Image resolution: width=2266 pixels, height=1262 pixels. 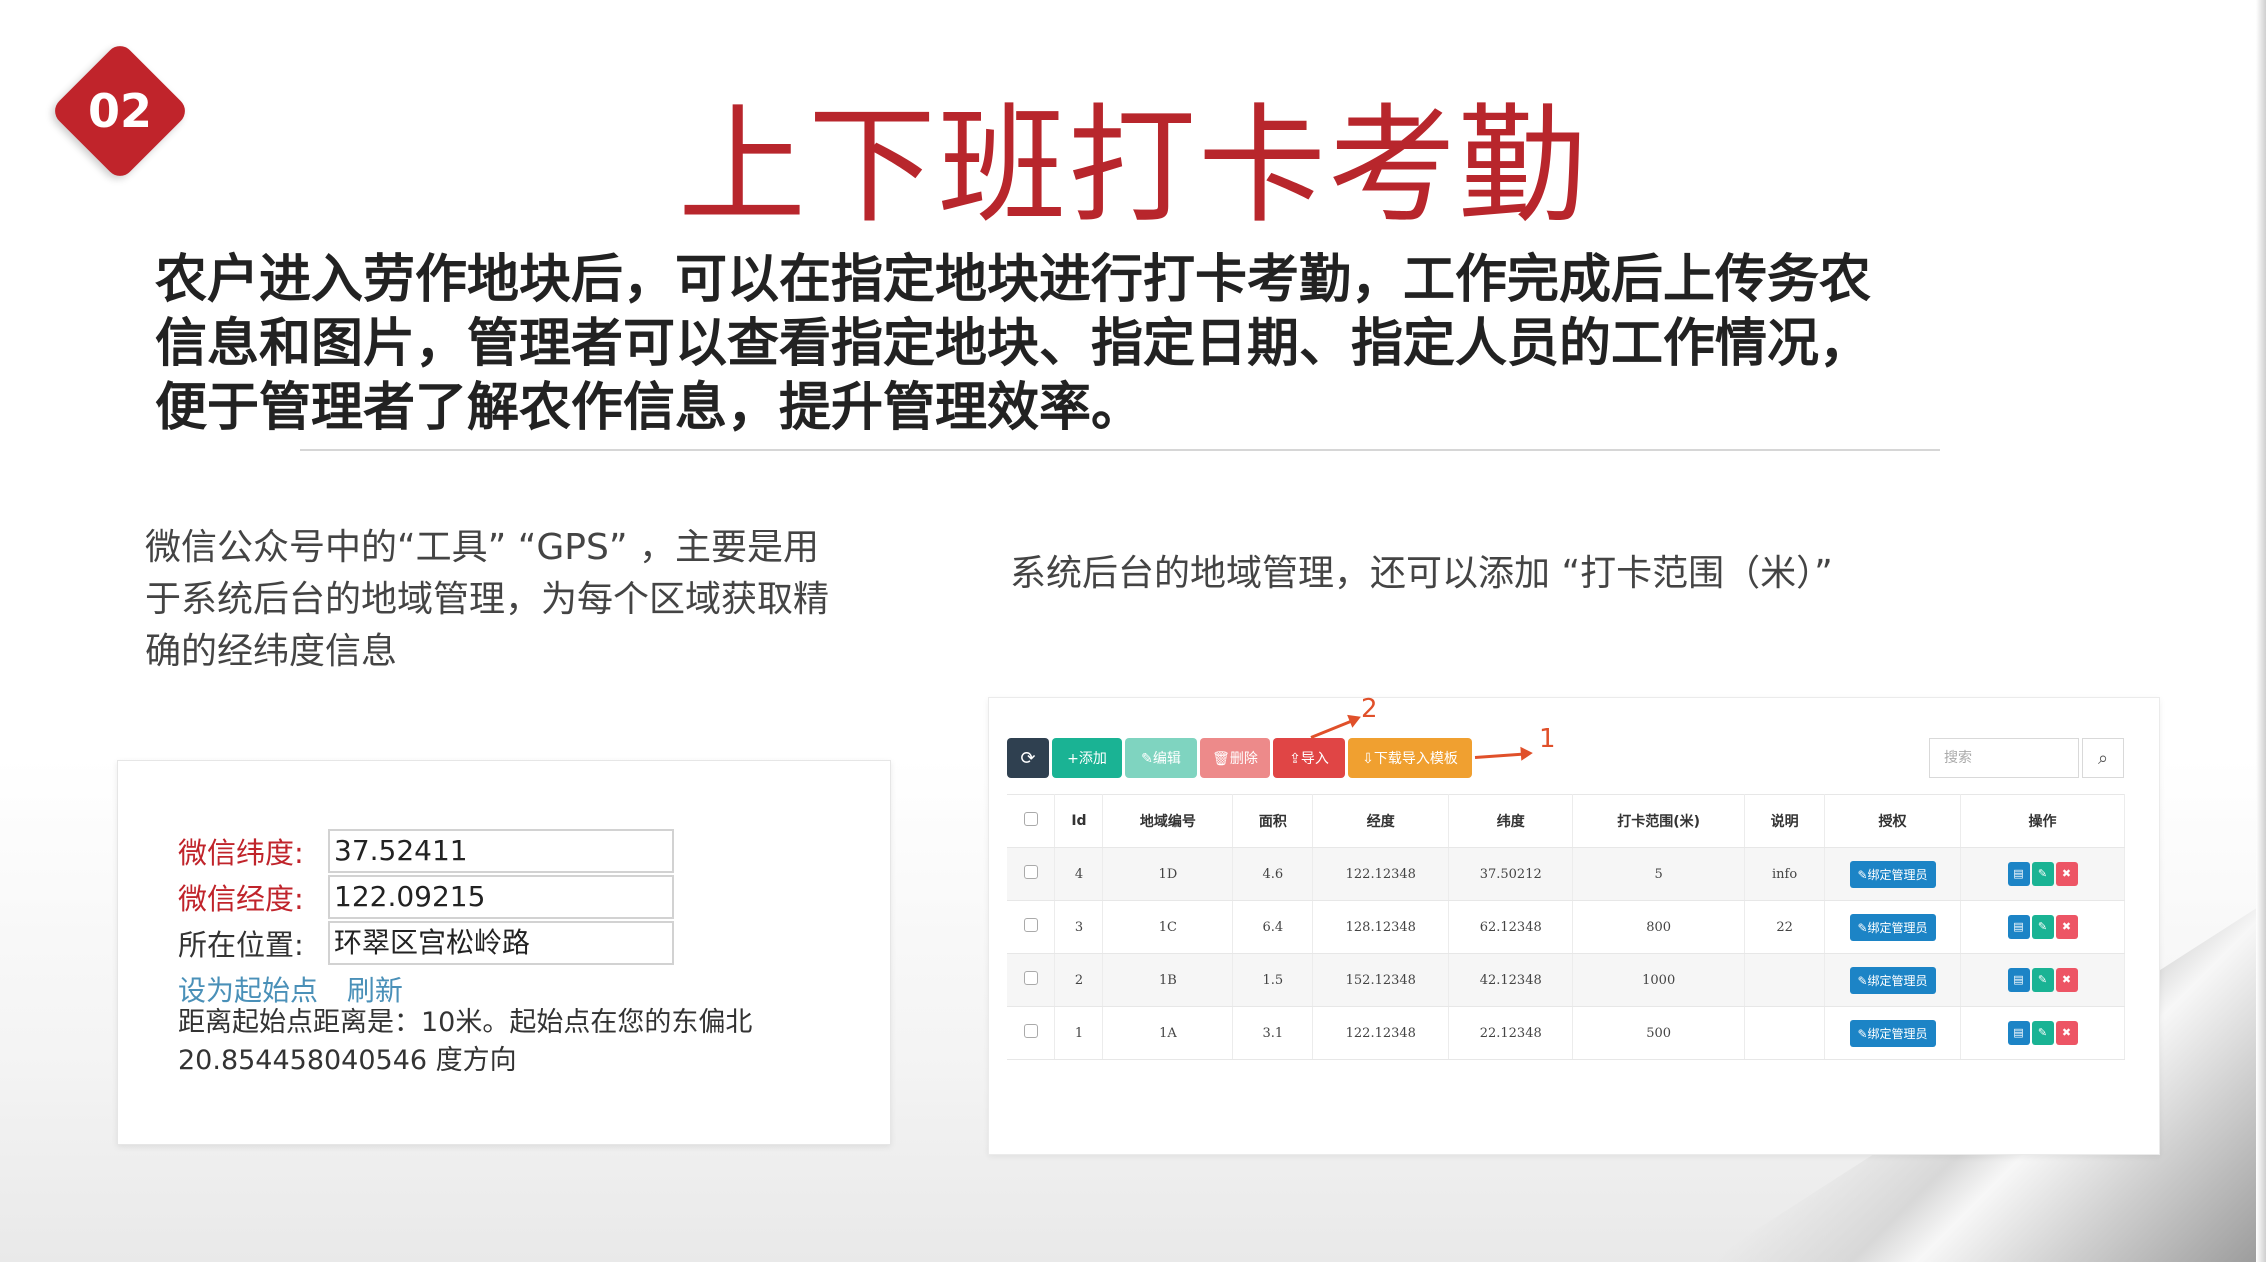 I want to click on location-row: 所在位置: 环翠区宫松岭路, so click(x=426, y=943).